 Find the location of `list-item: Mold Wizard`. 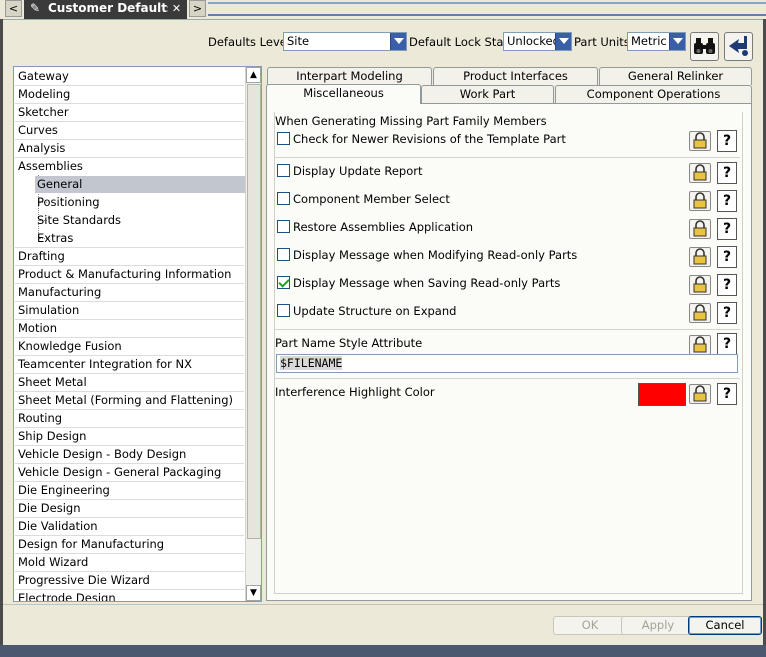

list-item: Mold Wizard is located at coordinates (53, 562).